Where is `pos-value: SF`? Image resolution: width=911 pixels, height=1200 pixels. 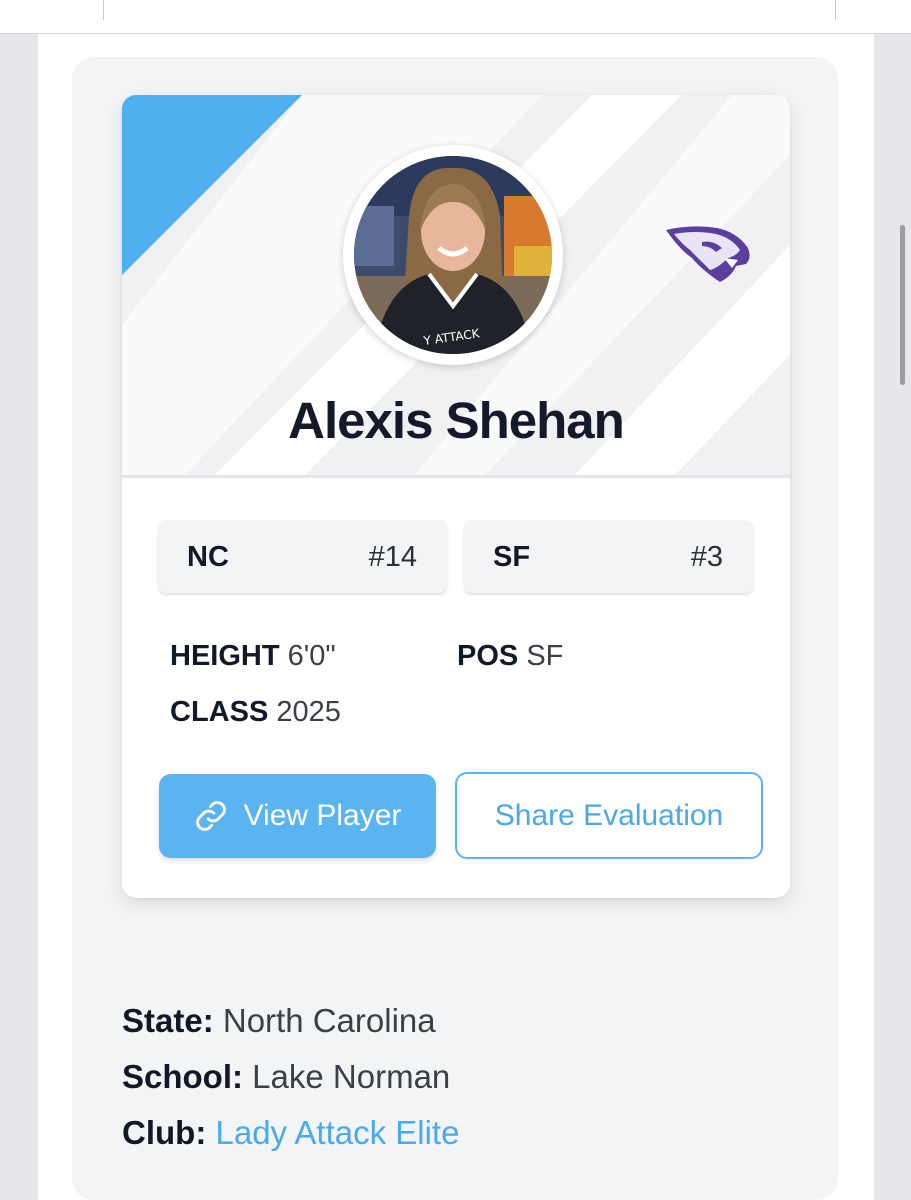 pos-value: SF is located at coordinates (545, 656).